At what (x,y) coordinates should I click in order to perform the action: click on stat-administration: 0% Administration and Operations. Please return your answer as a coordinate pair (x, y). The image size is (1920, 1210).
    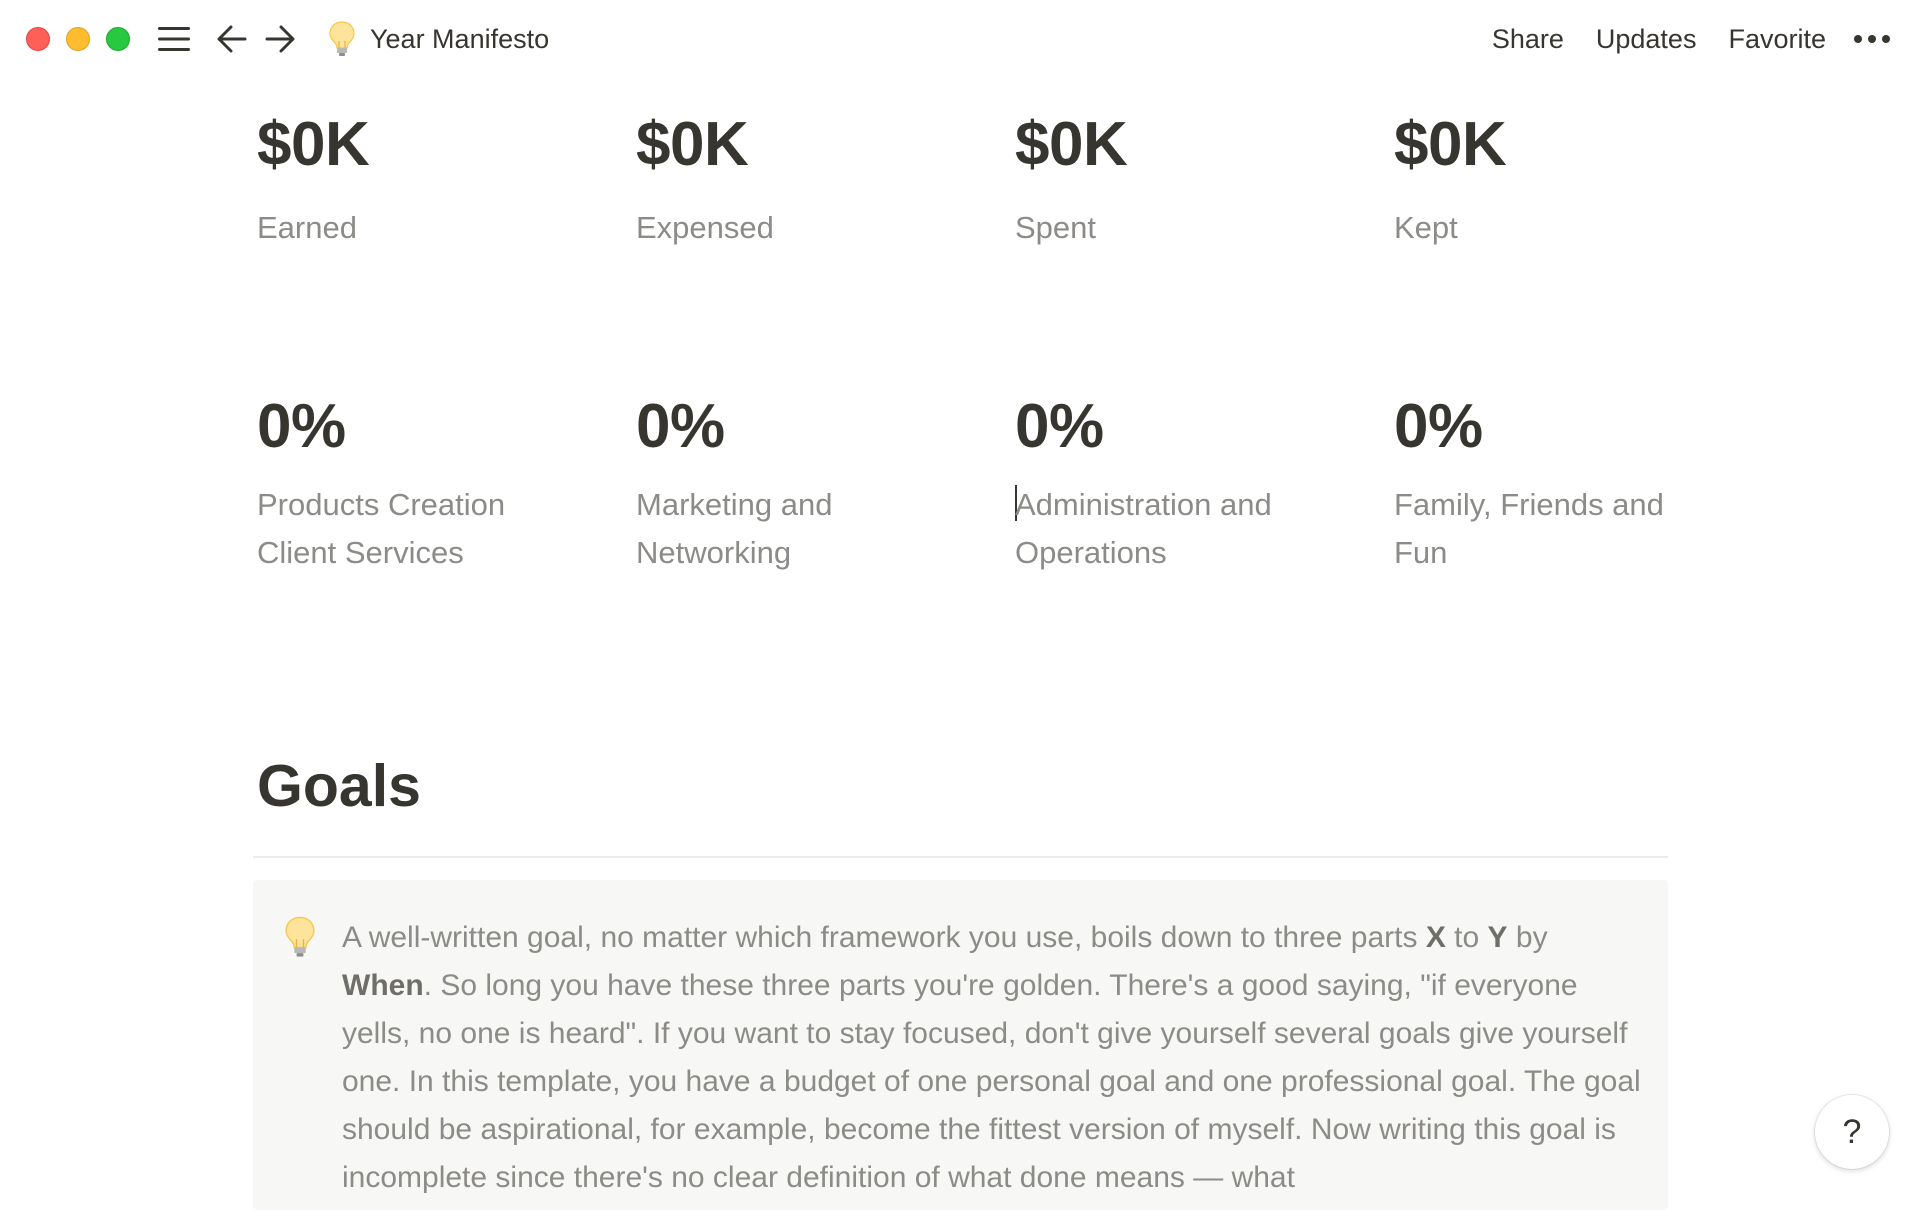
    Looking at the image, I should click on (1204, 486).